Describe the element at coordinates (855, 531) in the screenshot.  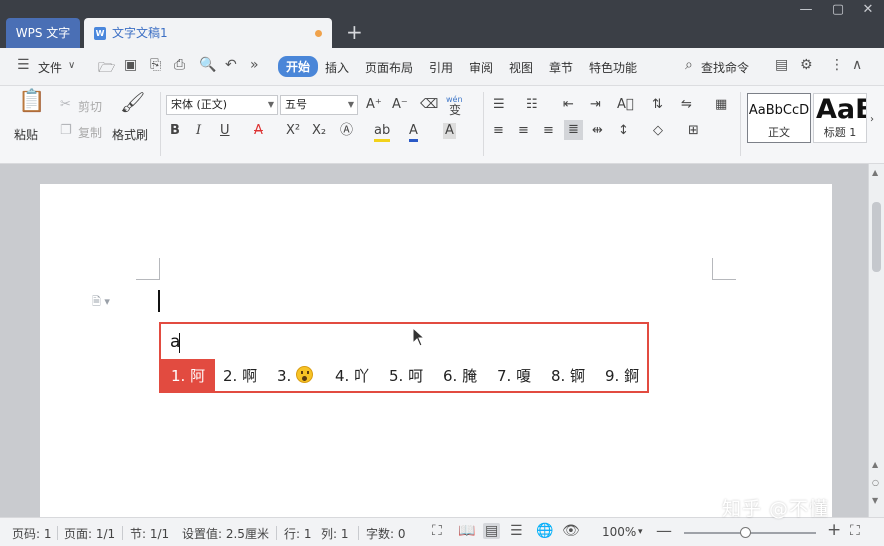
I see `fit-window-icon: ⛶` at that location.